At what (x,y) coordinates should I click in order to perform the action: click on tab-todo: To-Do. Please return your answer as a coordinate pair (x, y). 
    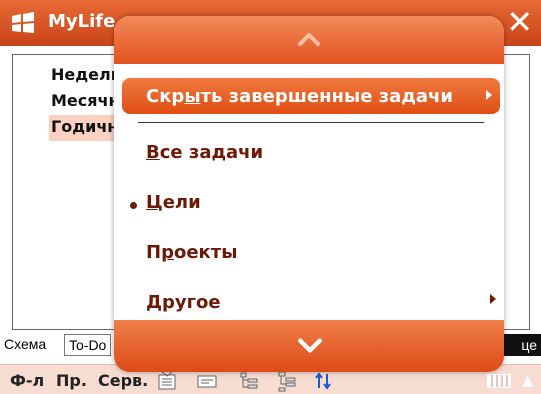
    Looking at the image, I should click on (88, 345).